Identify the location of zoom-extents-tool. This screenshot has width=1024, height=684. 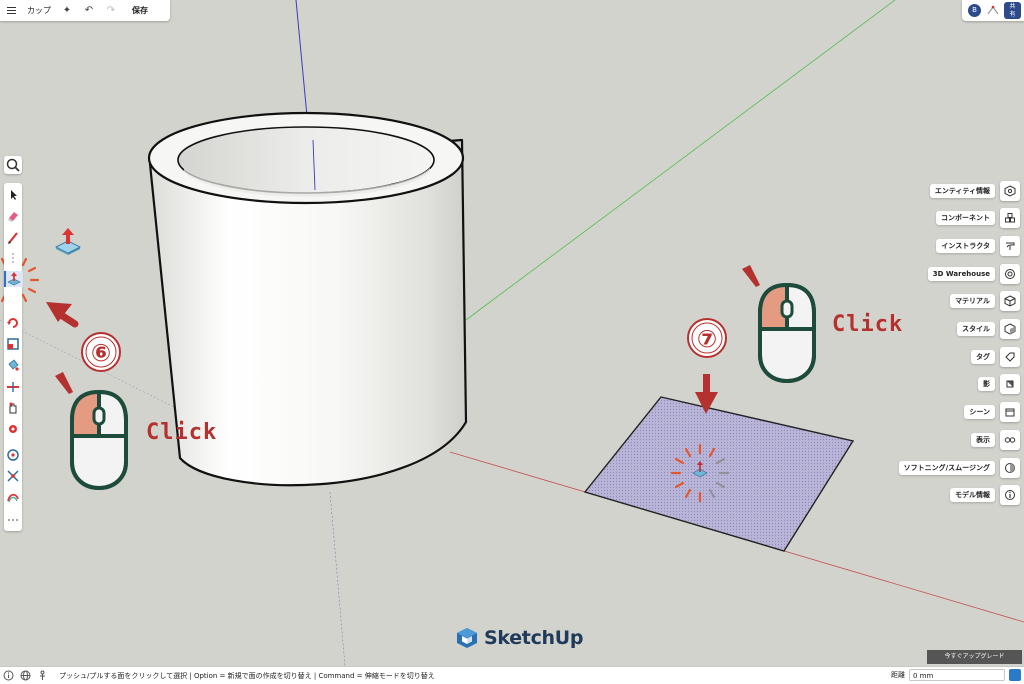
(13, 455).